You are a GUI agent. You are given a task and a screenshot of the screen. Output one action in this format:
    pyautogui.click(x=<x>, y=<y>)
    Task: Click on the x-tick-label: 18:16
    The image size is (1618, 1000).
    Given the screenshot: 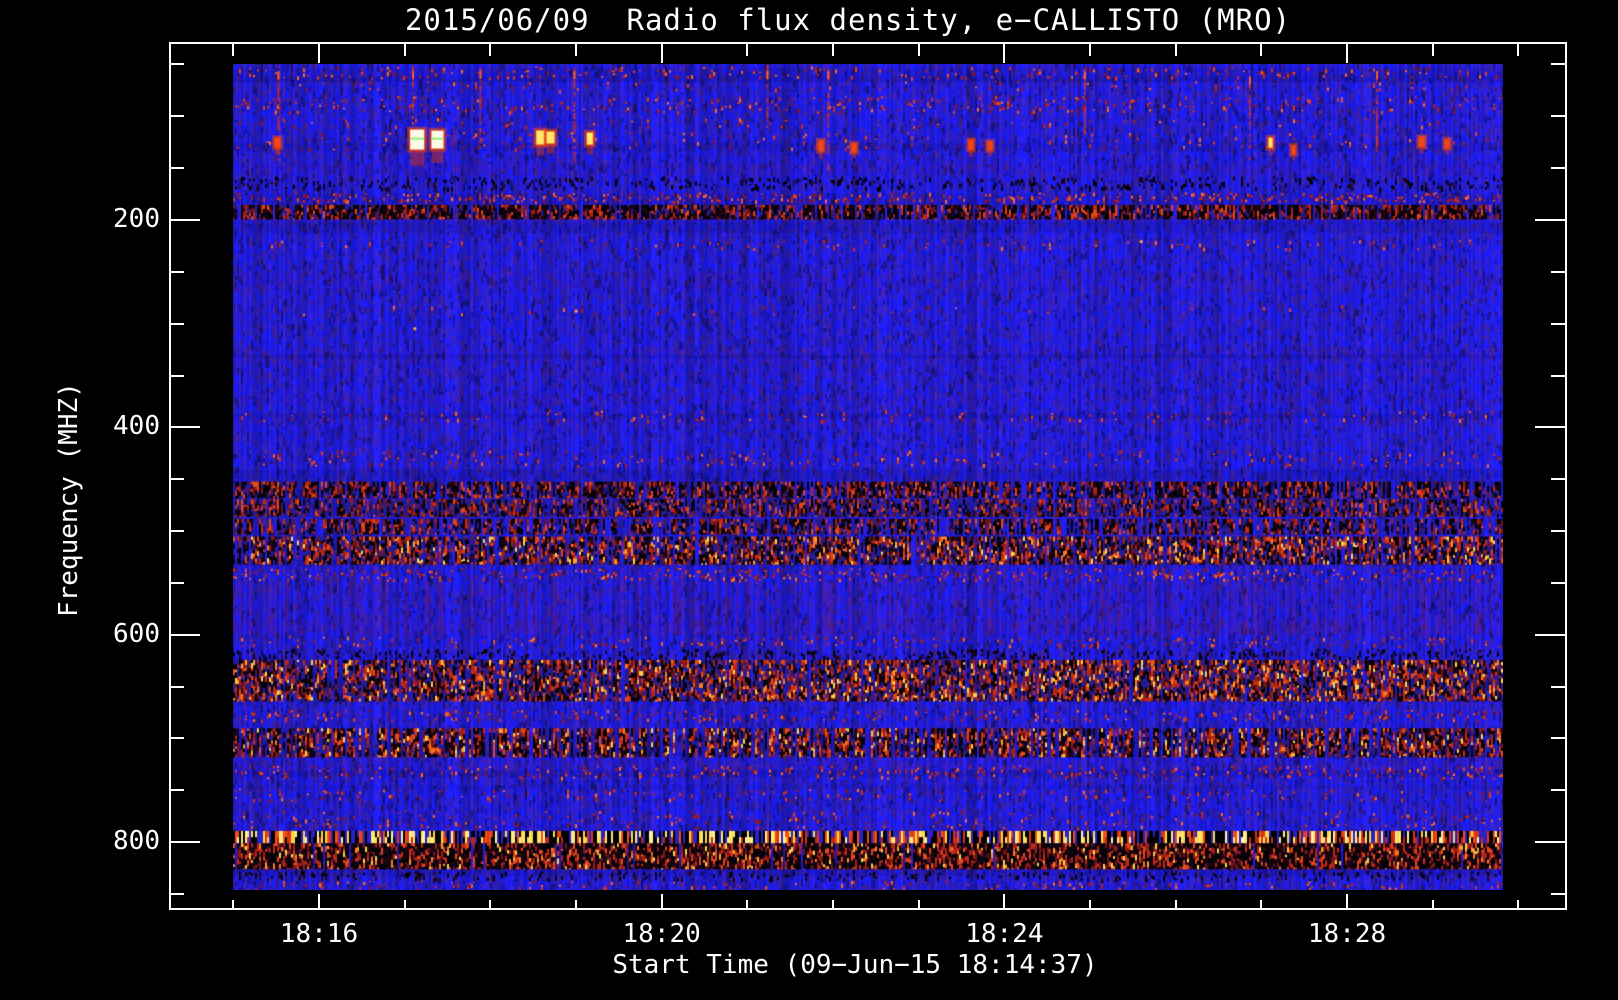 What is the action you would take?
    pyautogui.click(x=319, y=934)
    